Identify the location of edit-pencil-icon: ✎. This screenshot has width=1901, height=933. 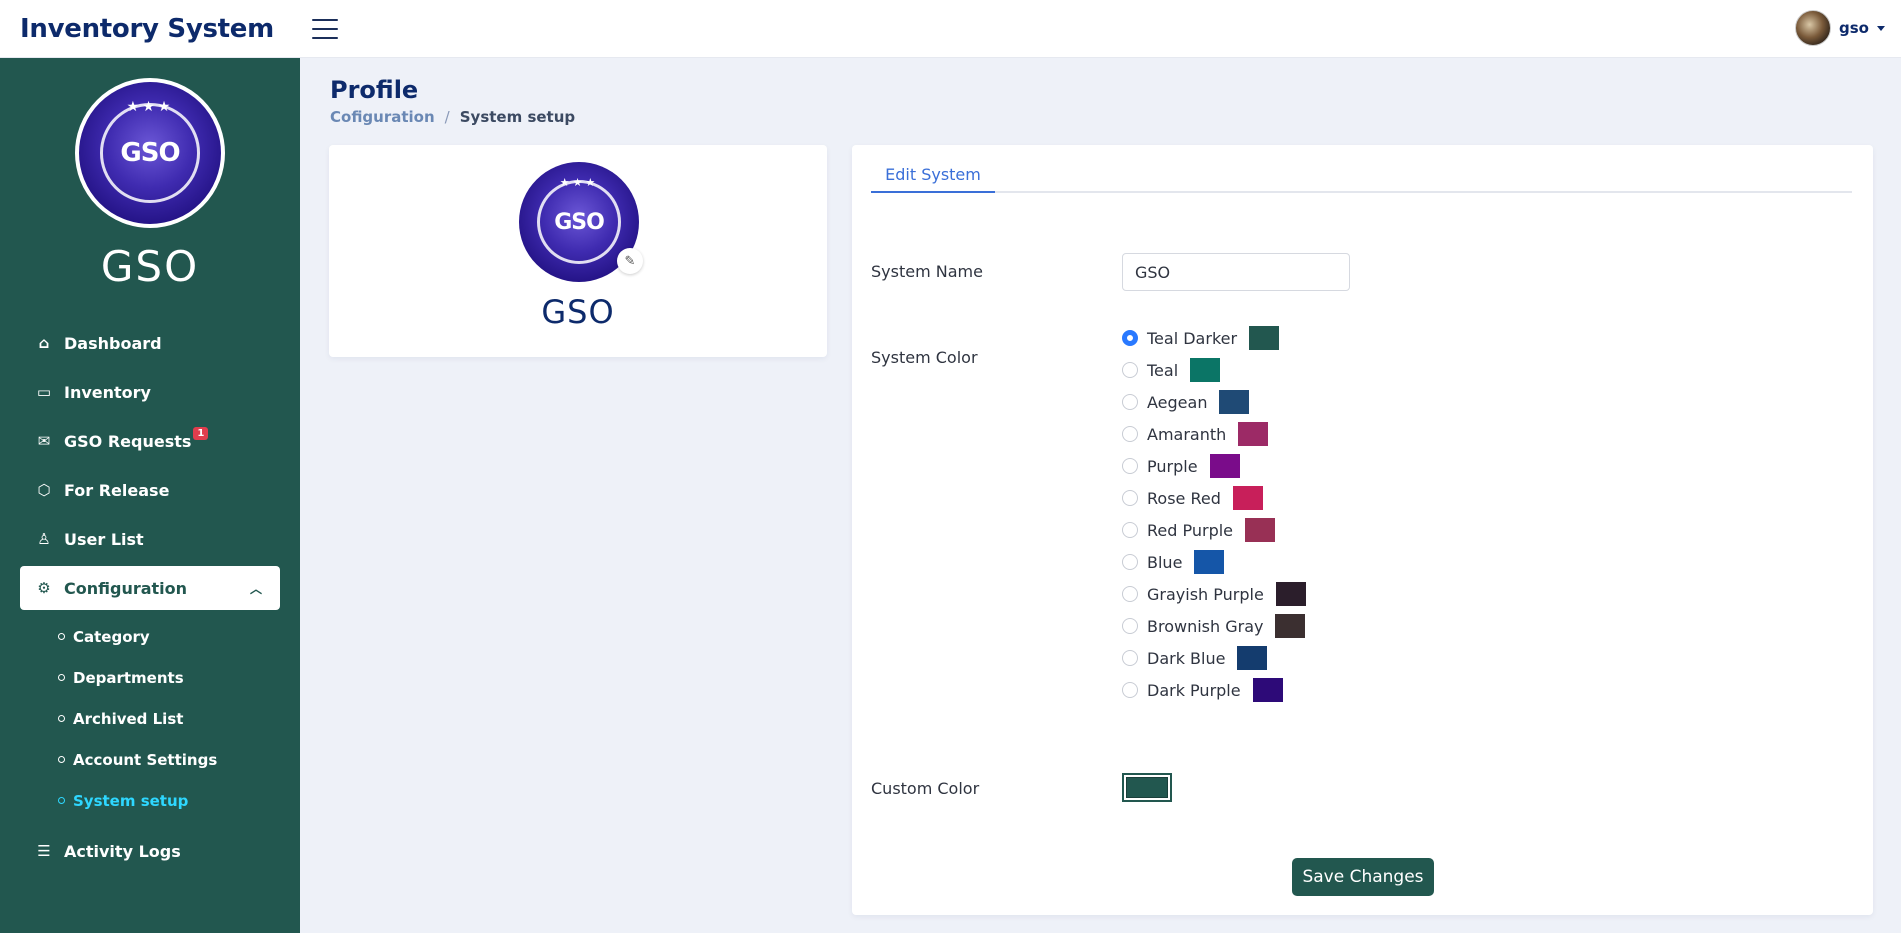
(630, 261).